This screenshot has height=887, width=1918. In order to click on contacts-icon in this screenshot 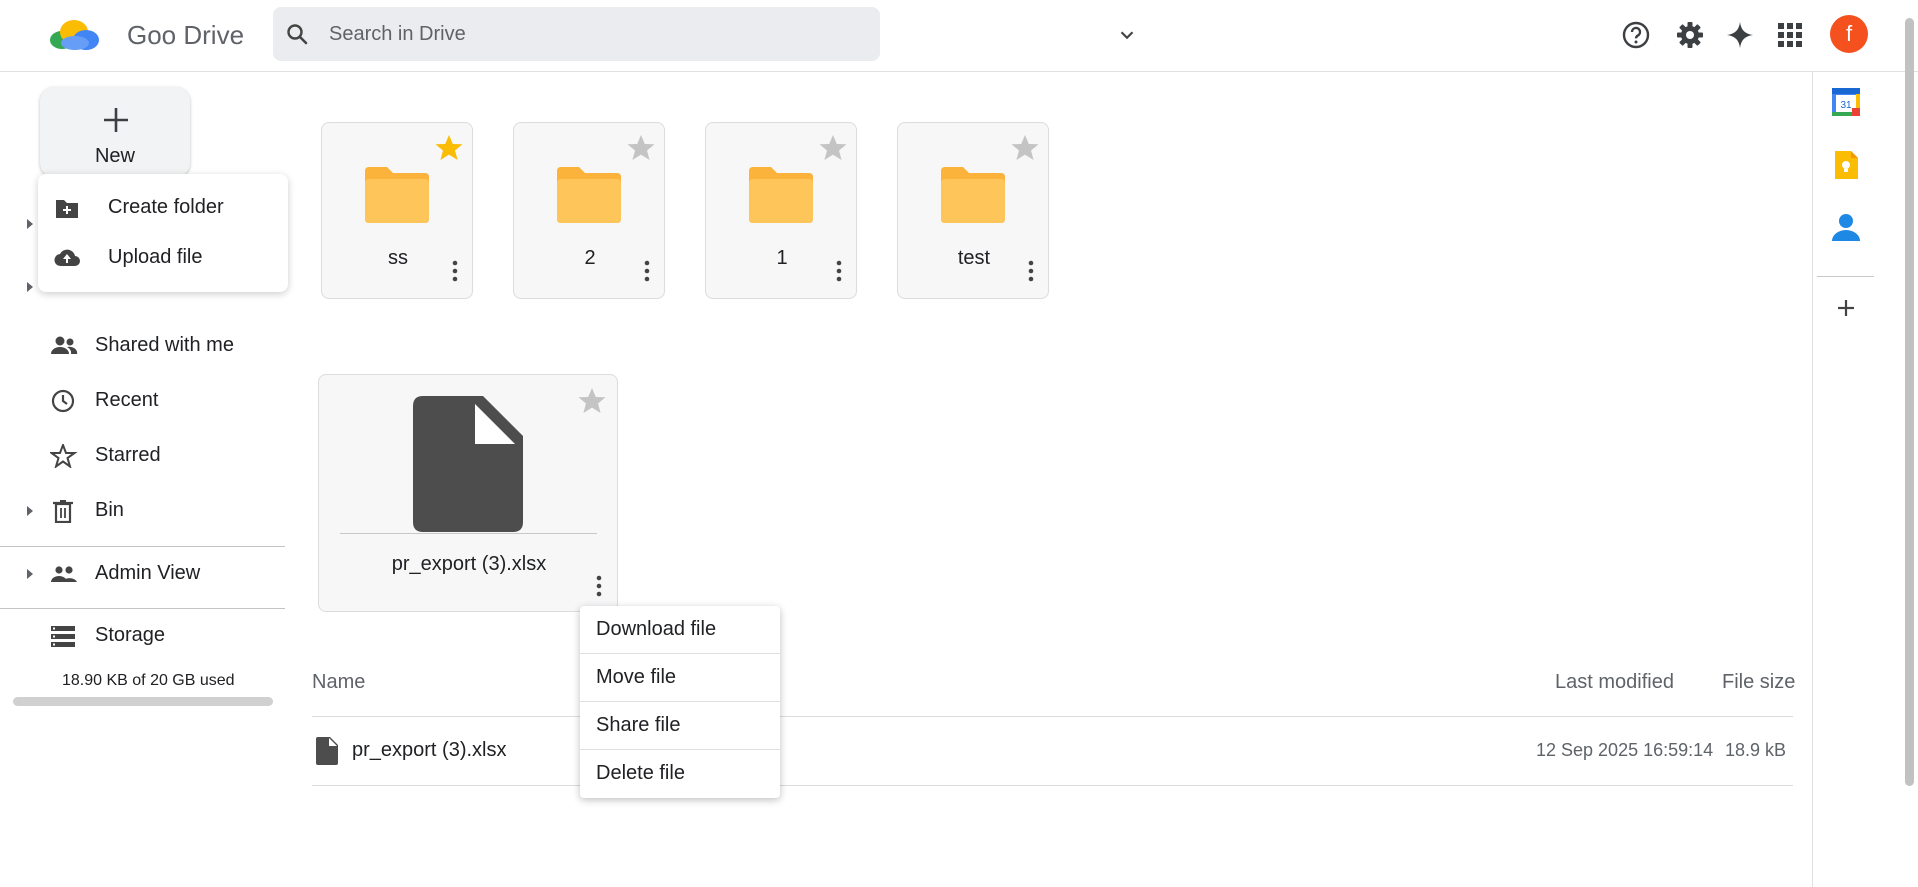, I will do `click(1846, 227)`.